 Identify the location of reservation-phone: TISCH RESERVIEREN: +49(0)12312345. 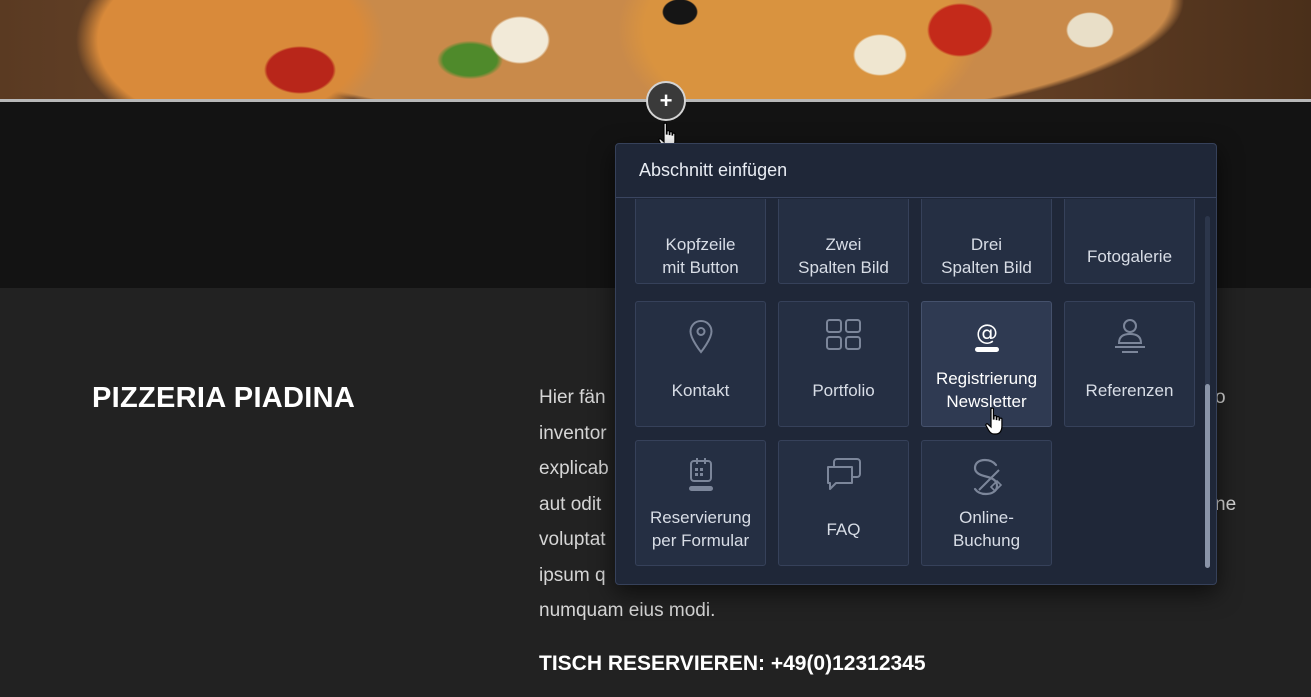
(732, 663).